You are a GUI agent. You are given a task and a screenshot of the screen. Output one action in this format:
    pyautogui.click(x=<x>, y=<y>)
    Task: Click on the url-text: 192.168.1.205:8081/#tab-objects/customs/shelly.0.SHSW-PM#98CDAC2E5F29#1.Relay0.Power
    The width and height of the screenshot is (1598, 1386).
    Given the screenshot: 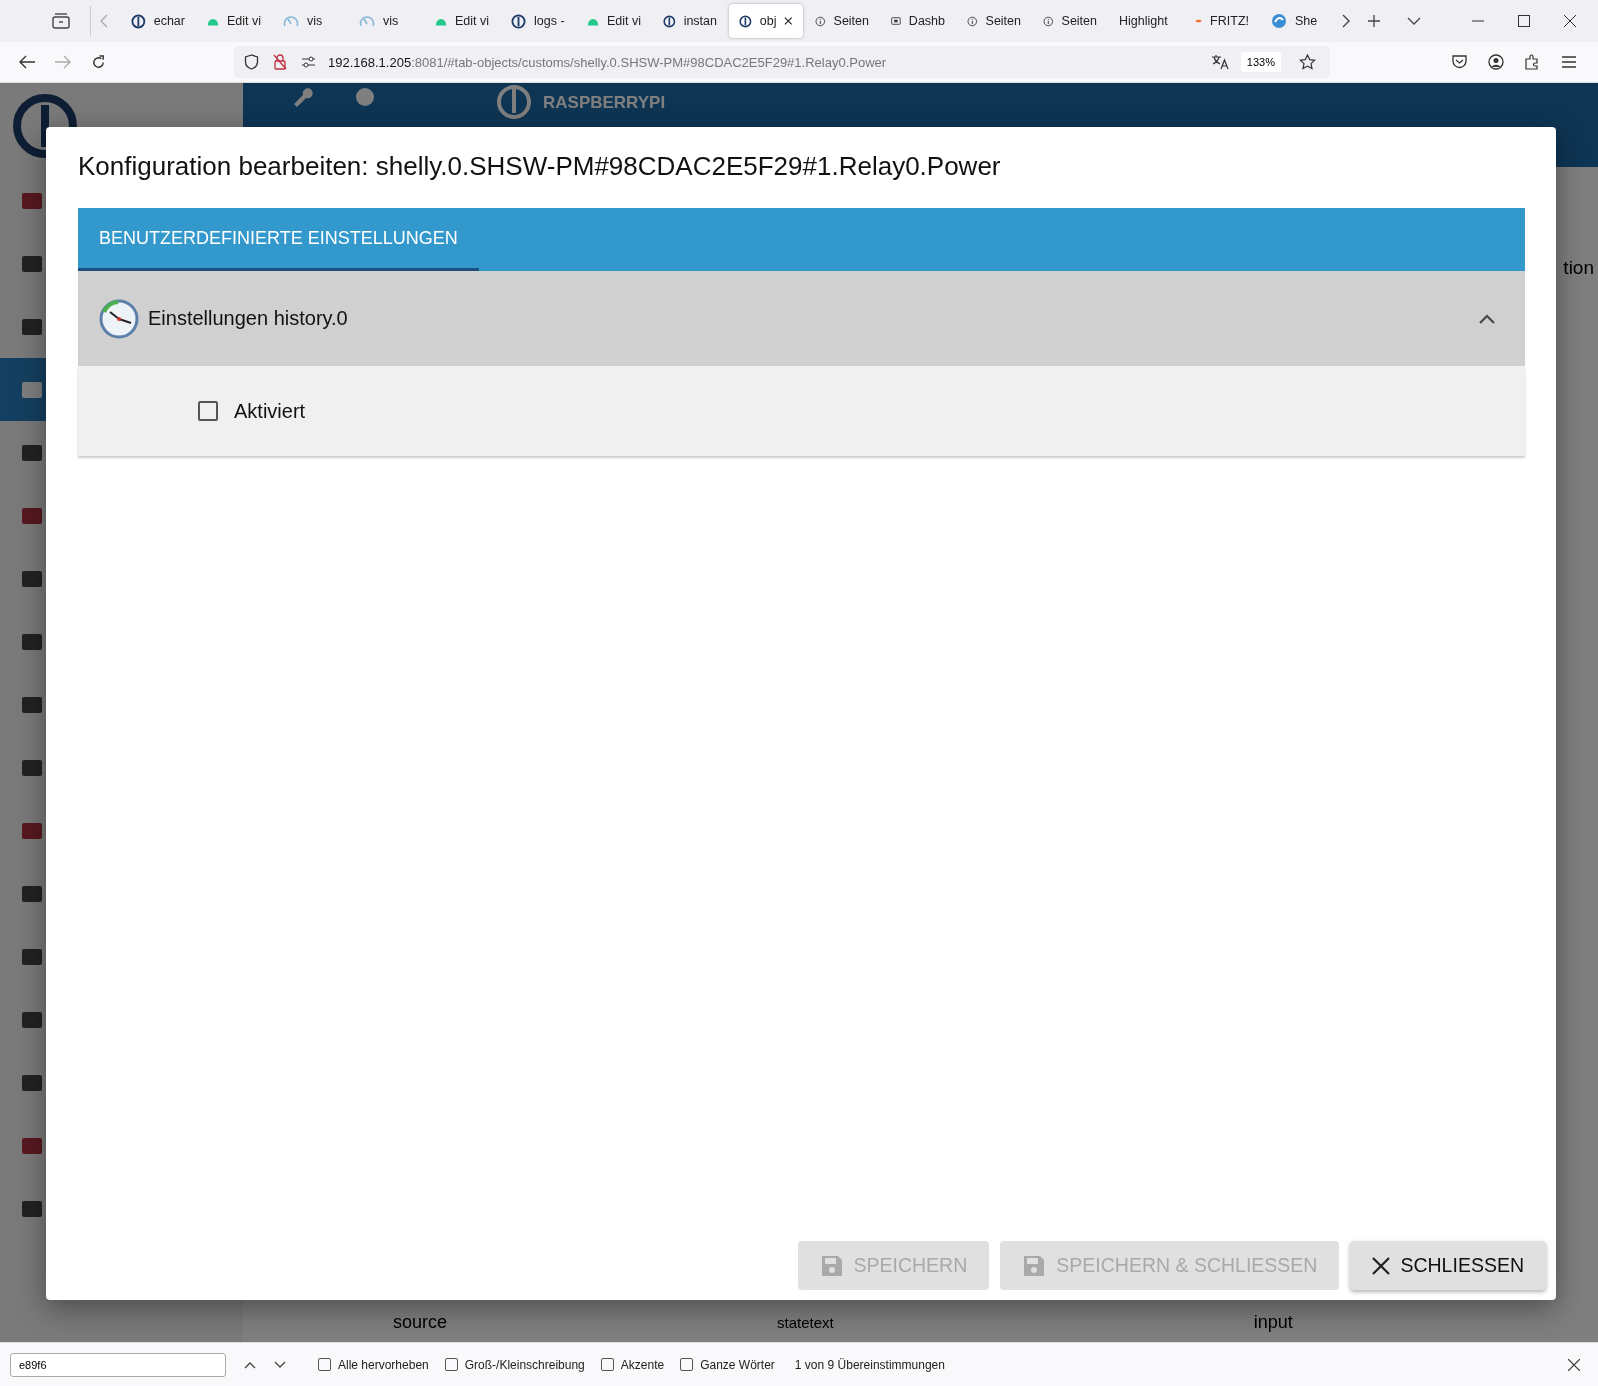 What is the action you would take?
    pyautogui.click(x=607, y=62)
    